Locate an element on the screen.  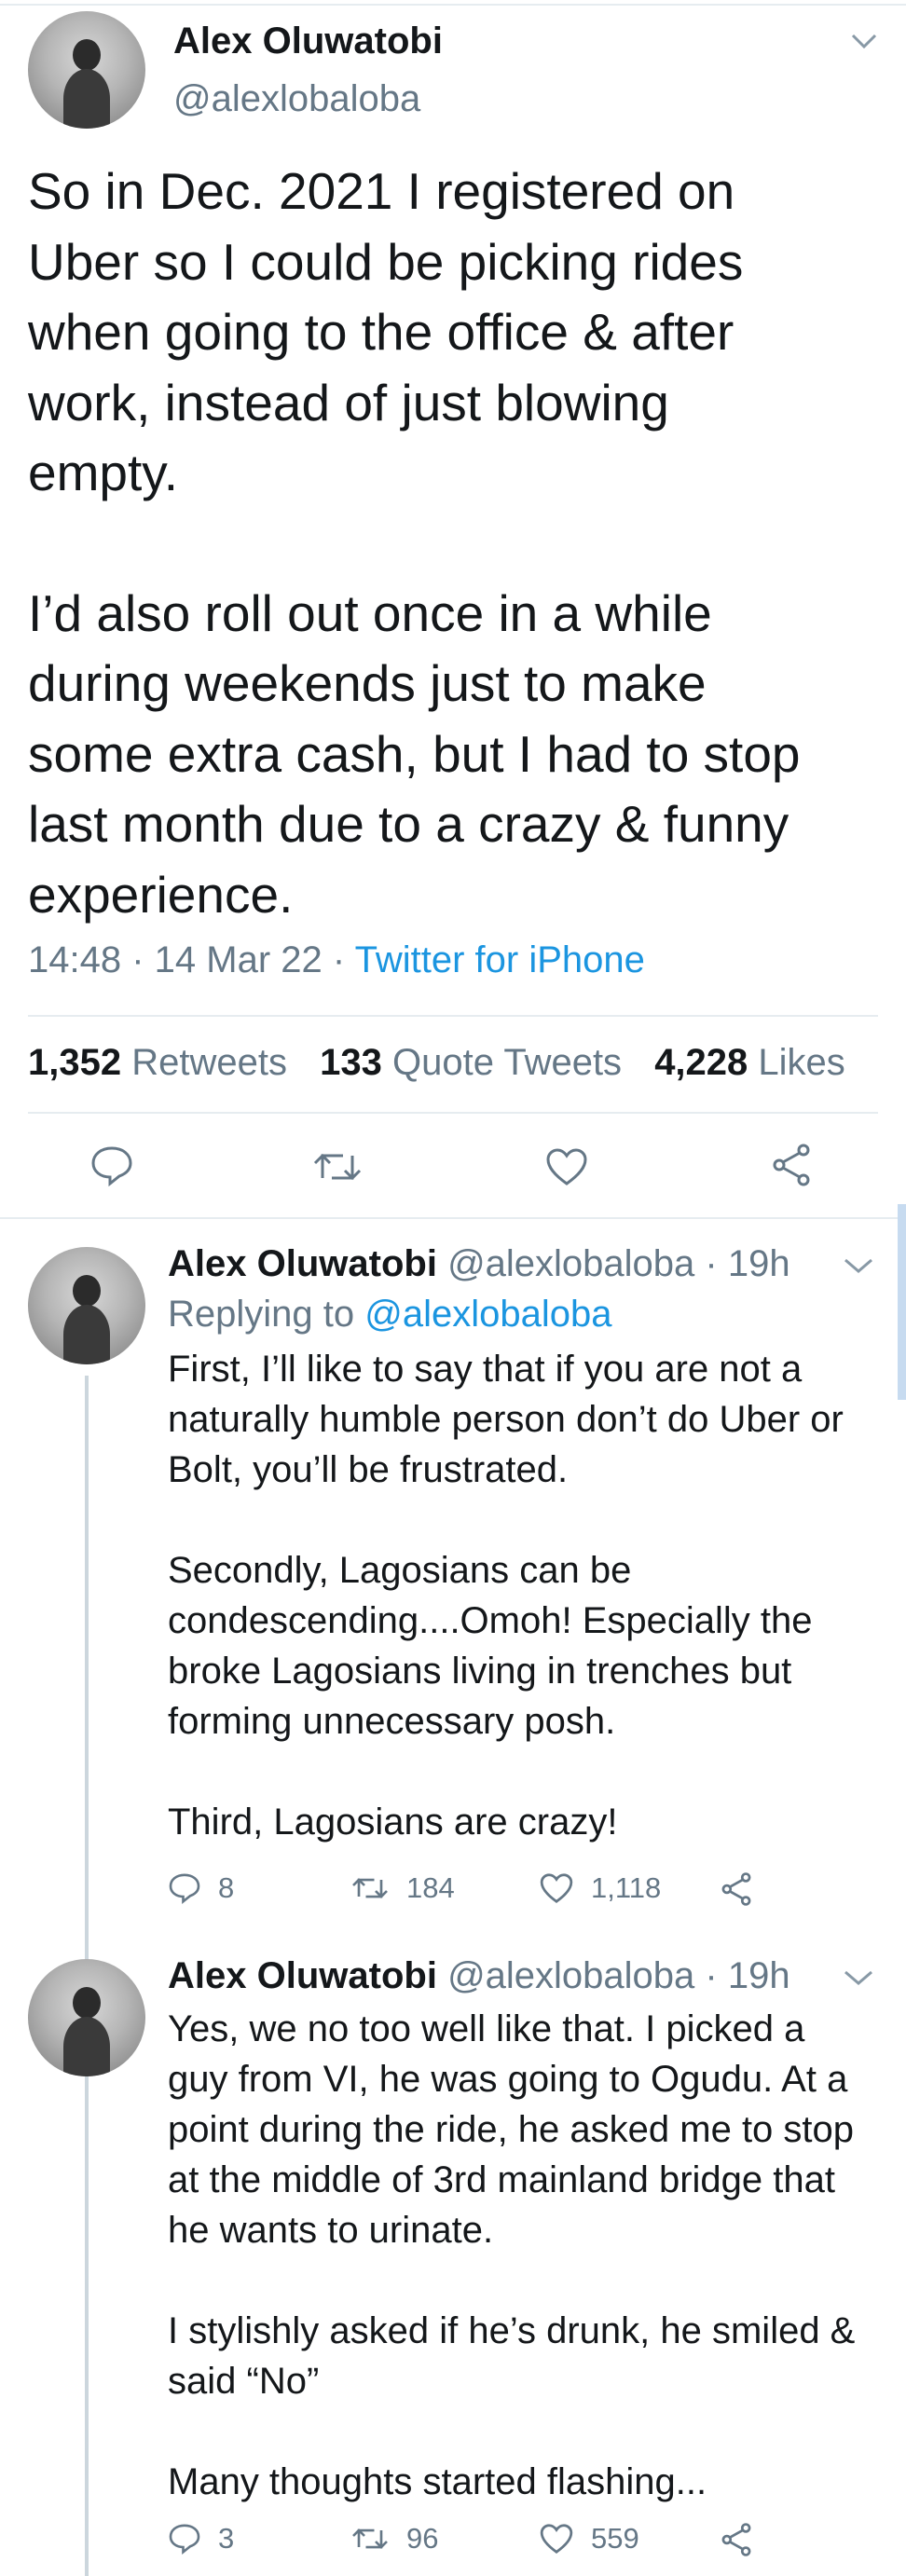
like-count: 1,118 is located at coordinates (626, 1887).